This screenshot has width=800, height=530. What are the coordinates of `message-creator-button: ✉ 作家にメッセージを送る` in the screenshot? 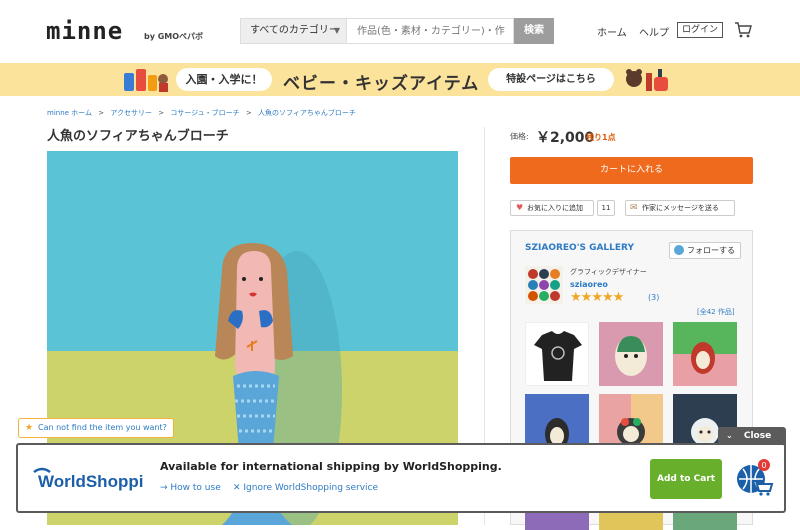 It's located at (680, 208).